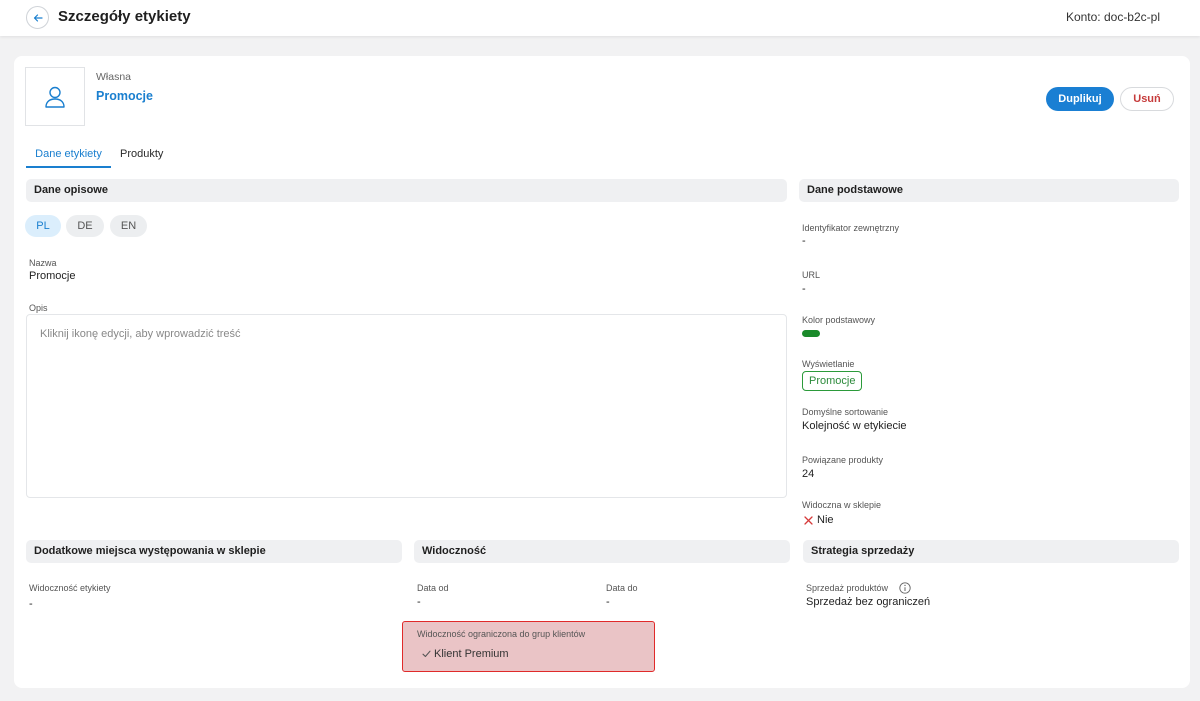  I want to click on check-icon, so click(426, 654).